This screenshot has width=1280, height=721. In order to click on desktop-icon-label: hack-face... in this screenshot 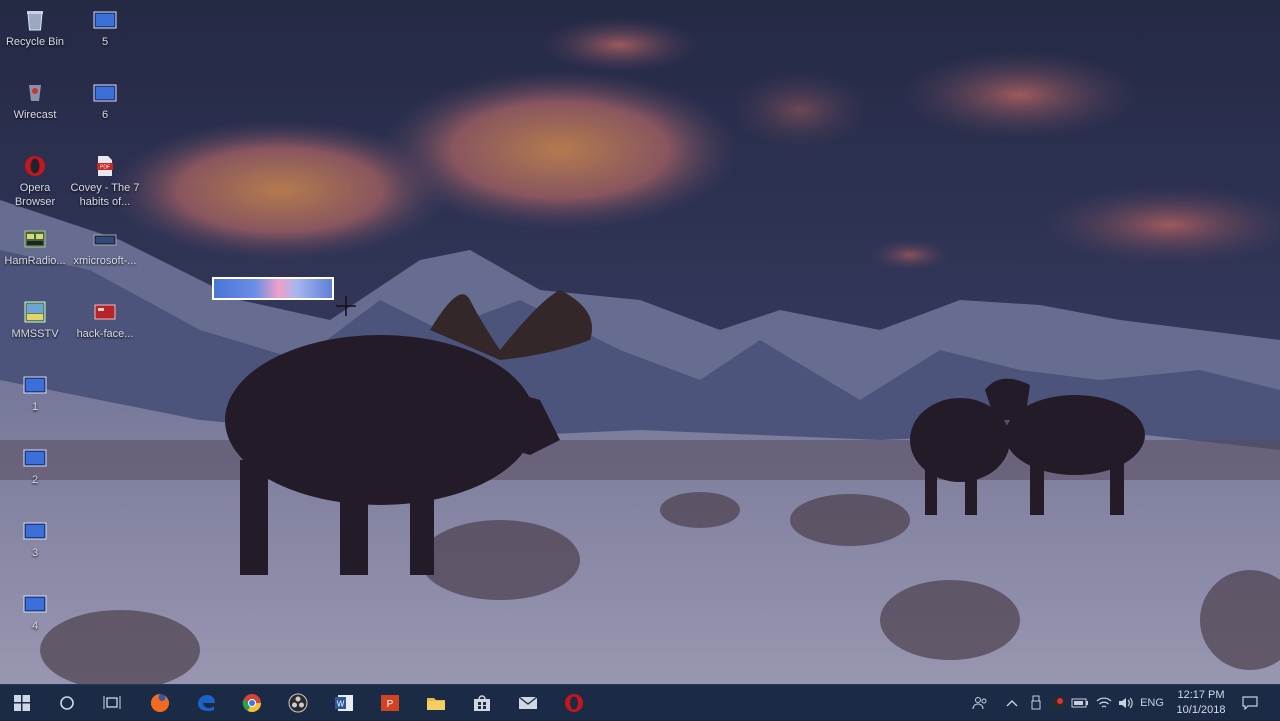, I will do `click(105, 334)`.